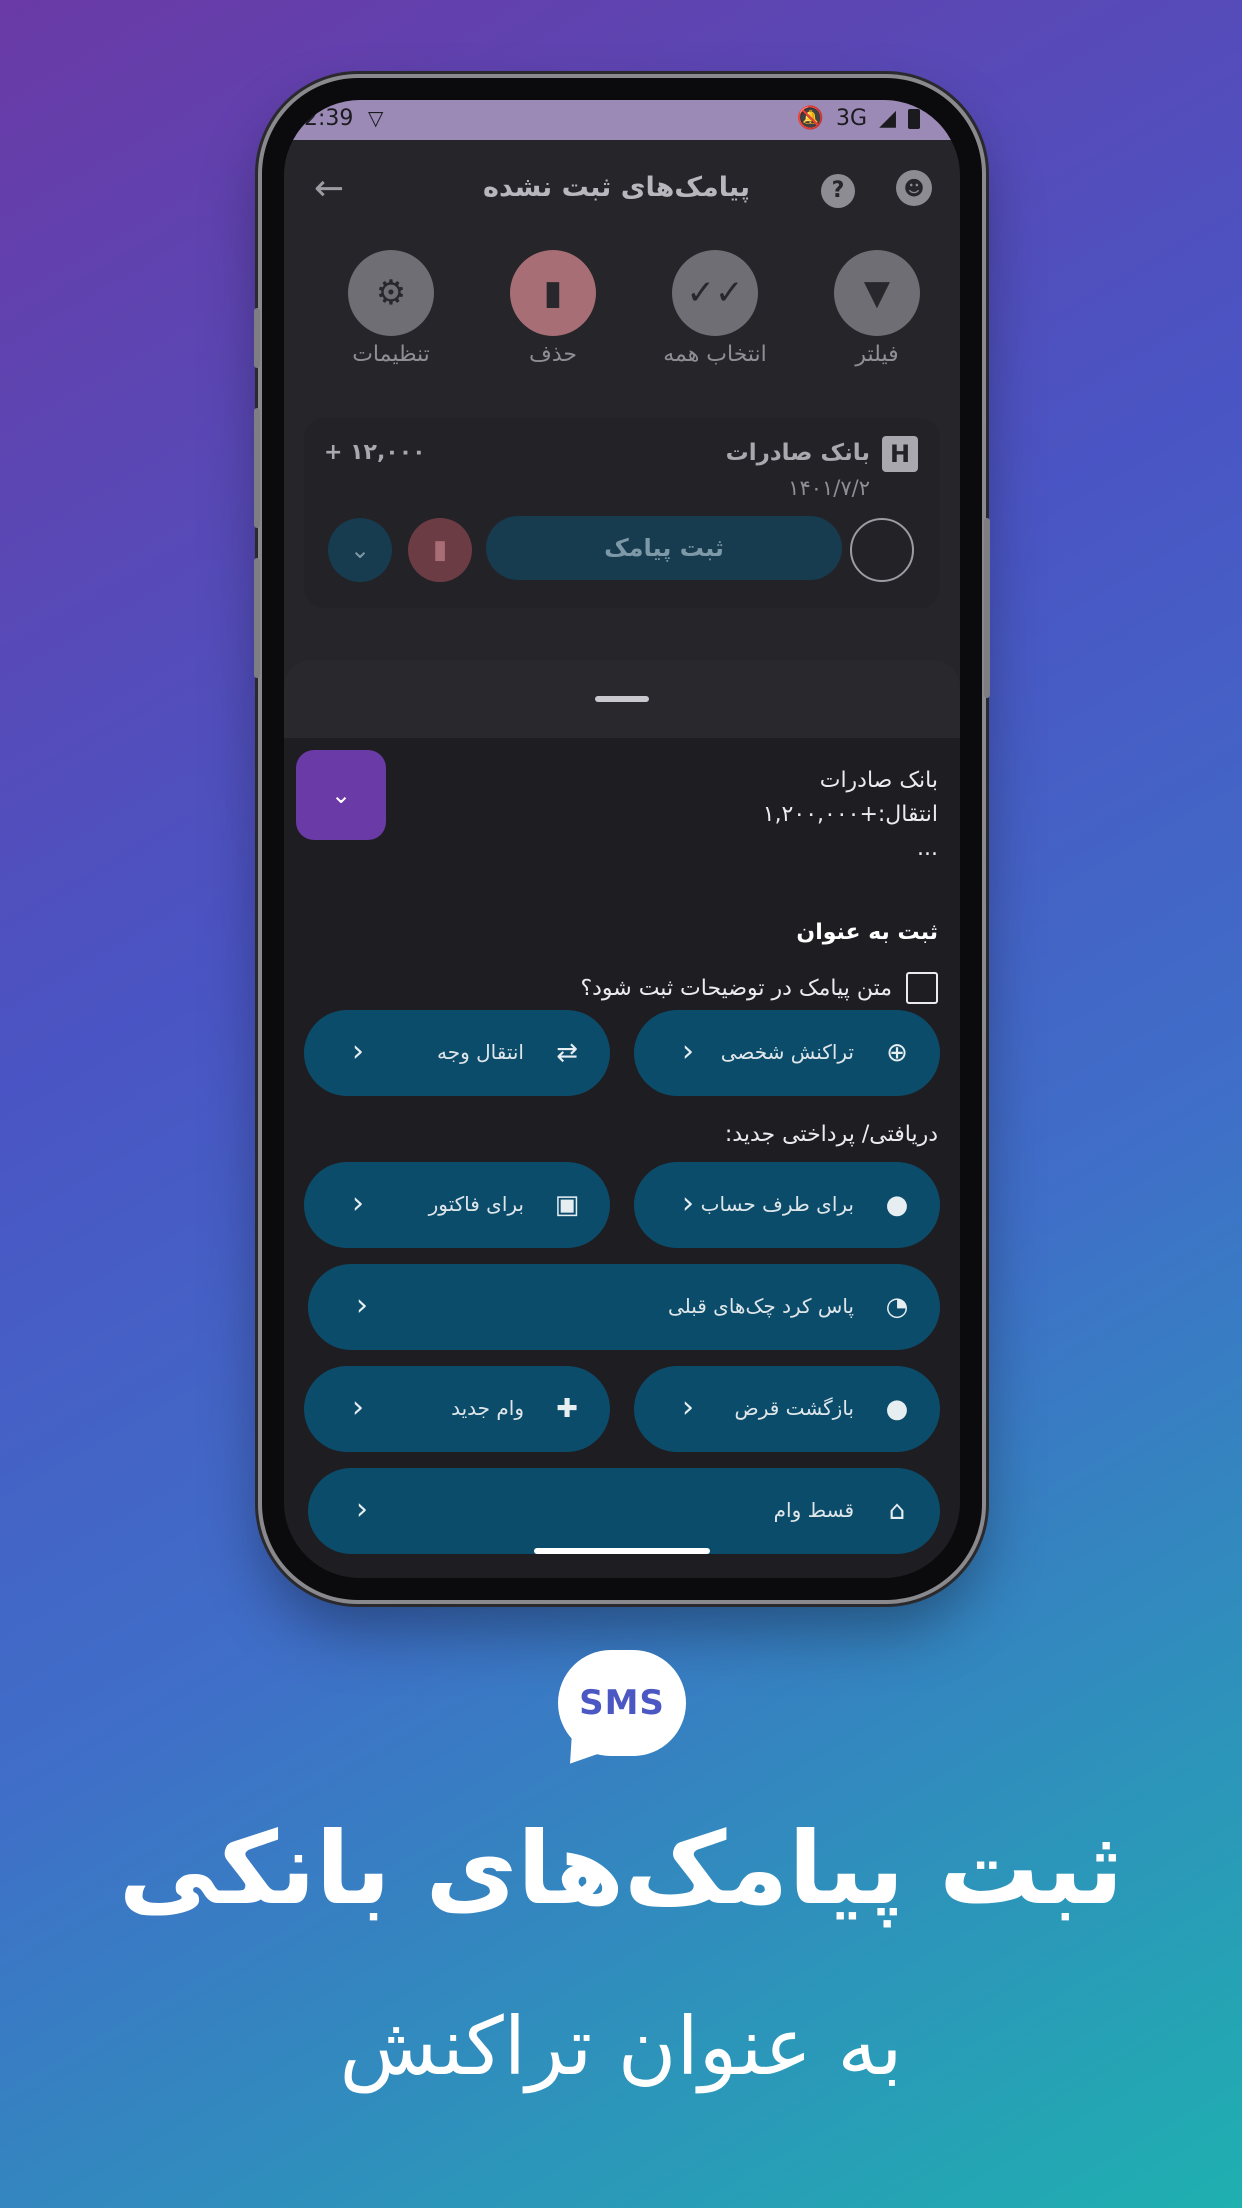  What do you see at coordinates (882, 550) in the screenshot?
I see `select-radio` at bounding box center [882, 550].